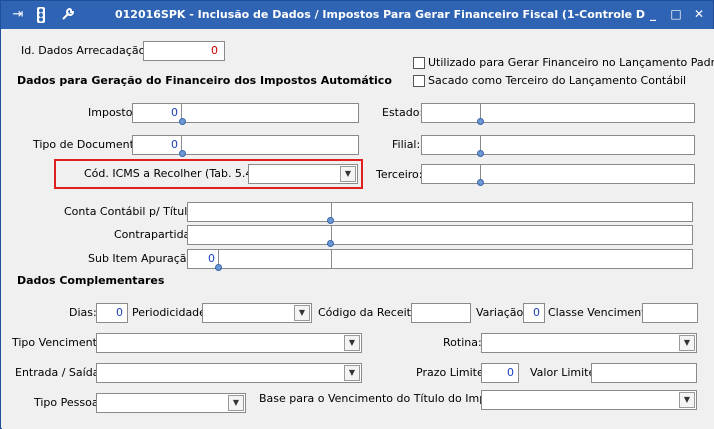 The width and height of the screenshot is (714, 429). Describe the element at coordinates (174, 112) in the screenshot. I see `imposto-code: 0` at that location.